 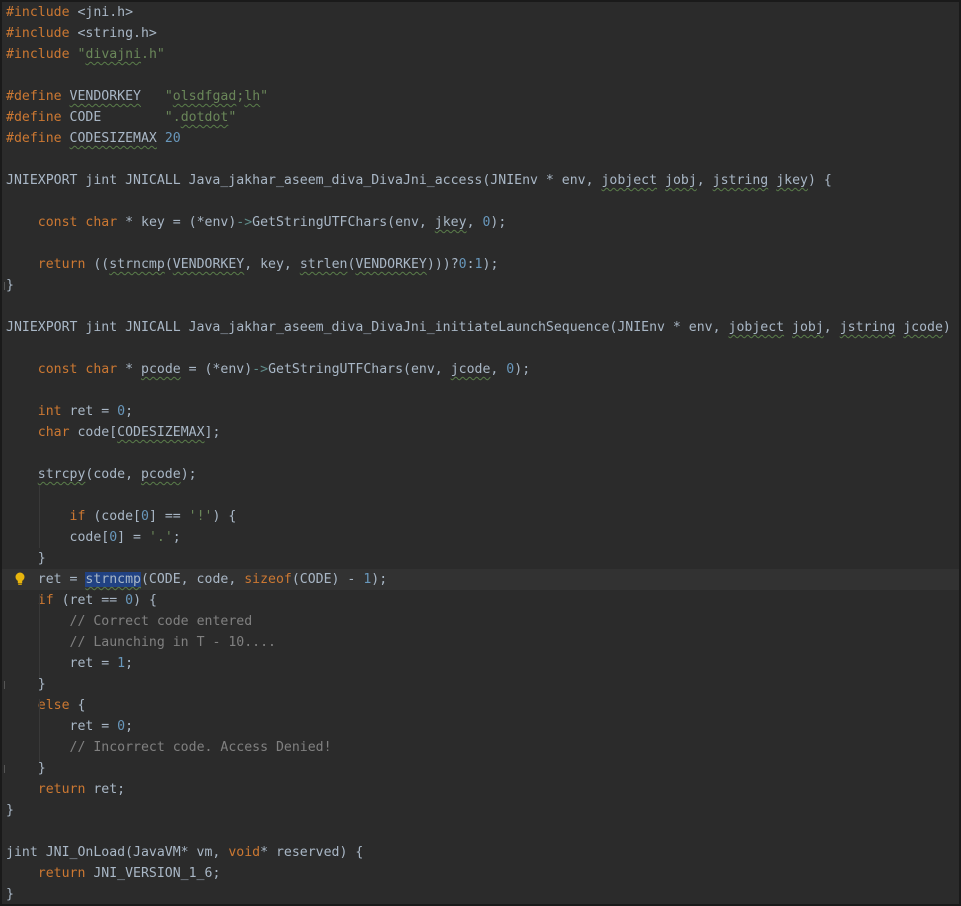 I want to click on code-line: ret = 0;, so click(x=480, y=726).